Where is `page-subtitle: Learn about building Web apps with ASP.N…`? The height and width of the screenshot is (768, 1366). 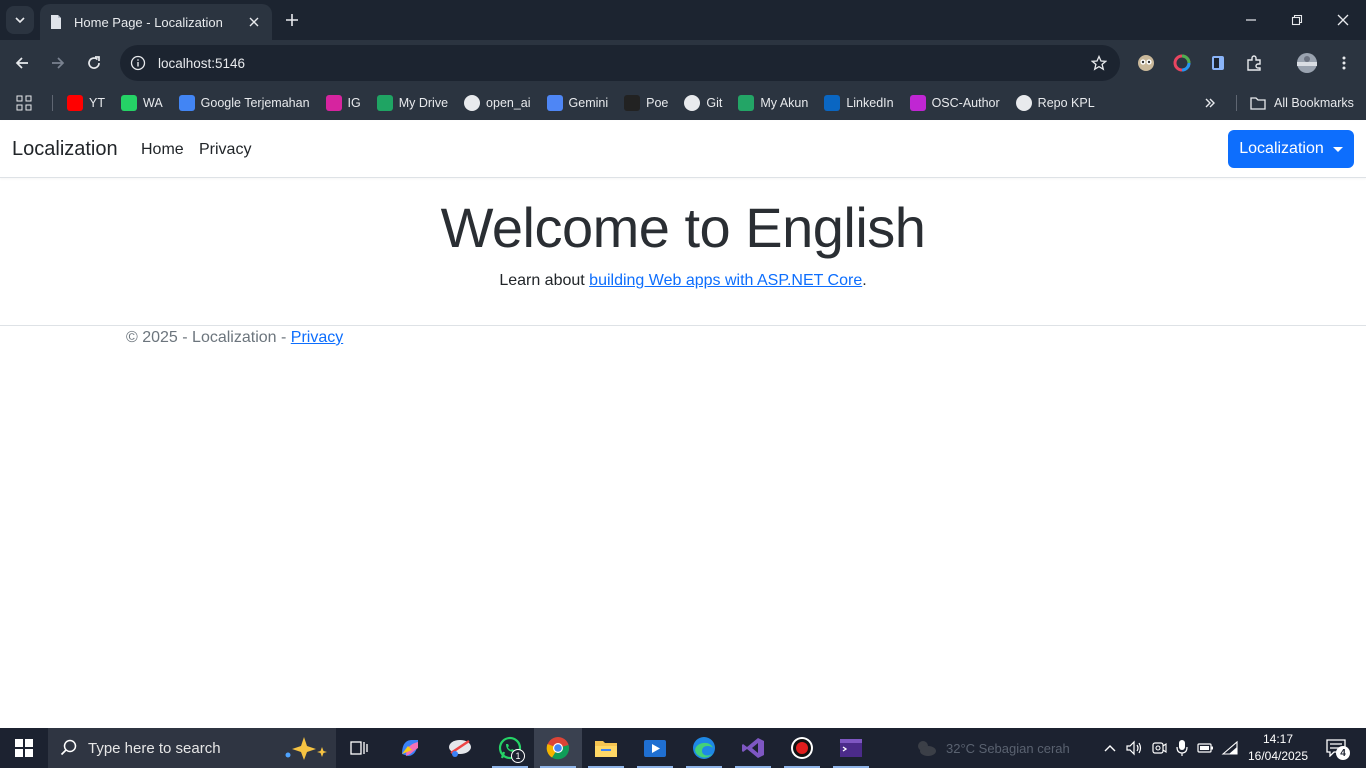
page-subtitle: Learn about building Web apps with ASP.N… is located at coordinates (683, 281).